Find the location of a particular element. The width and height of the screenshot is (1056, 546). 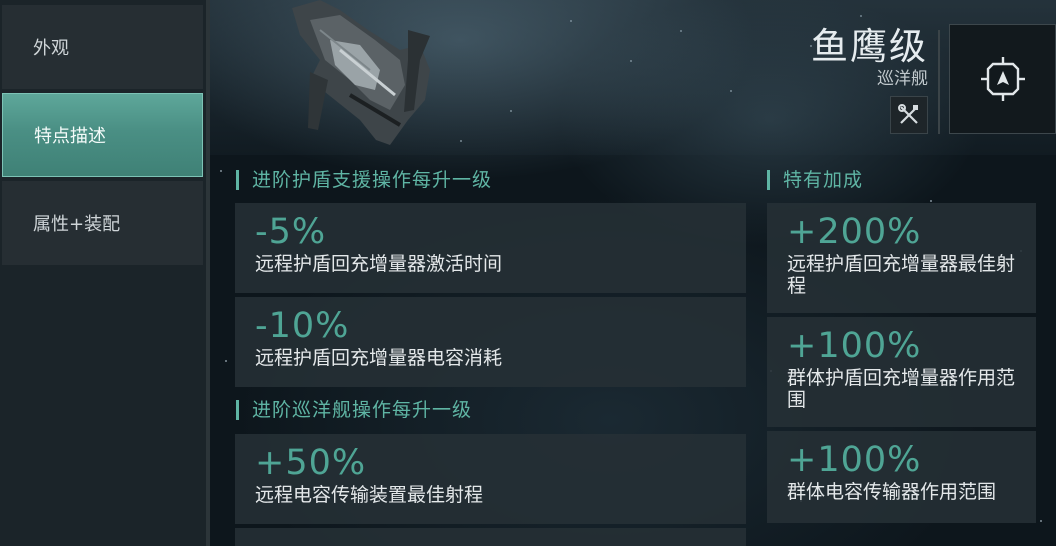

target-button is located at coordinates (1002, 79).